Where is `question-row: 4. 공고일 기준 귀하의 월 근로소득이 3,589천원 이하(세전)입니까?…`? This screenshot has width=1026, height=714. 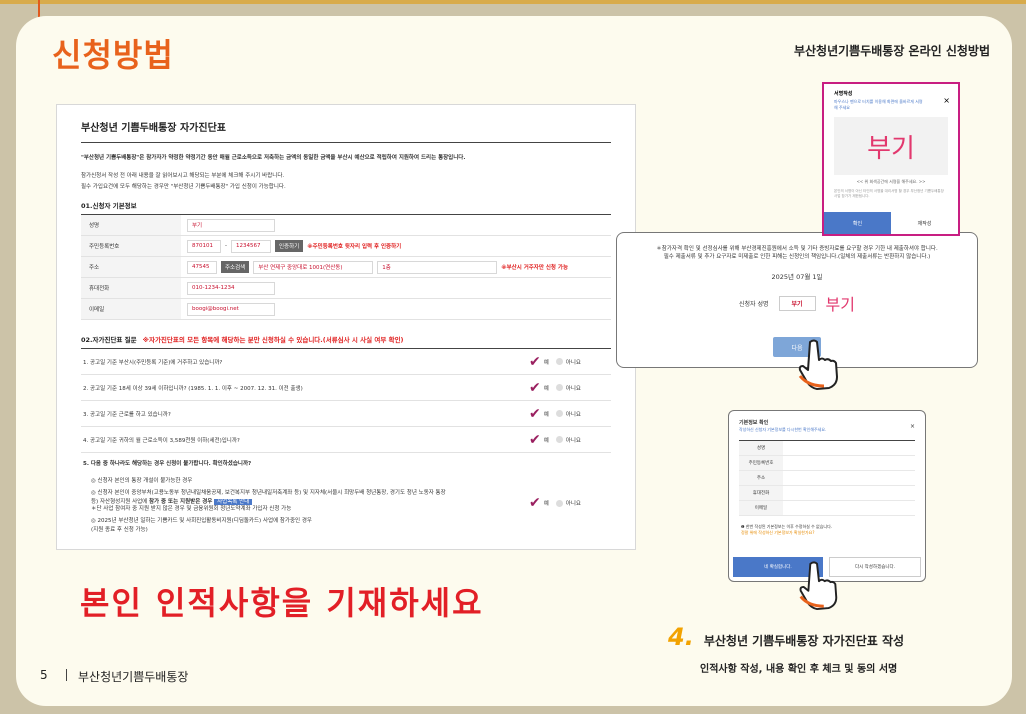
question-row: 4. 공고일 기준 귀하의 월 근로소득이 3,589천원 이하(세전)입니까?… is located at coordinates (346, 440).